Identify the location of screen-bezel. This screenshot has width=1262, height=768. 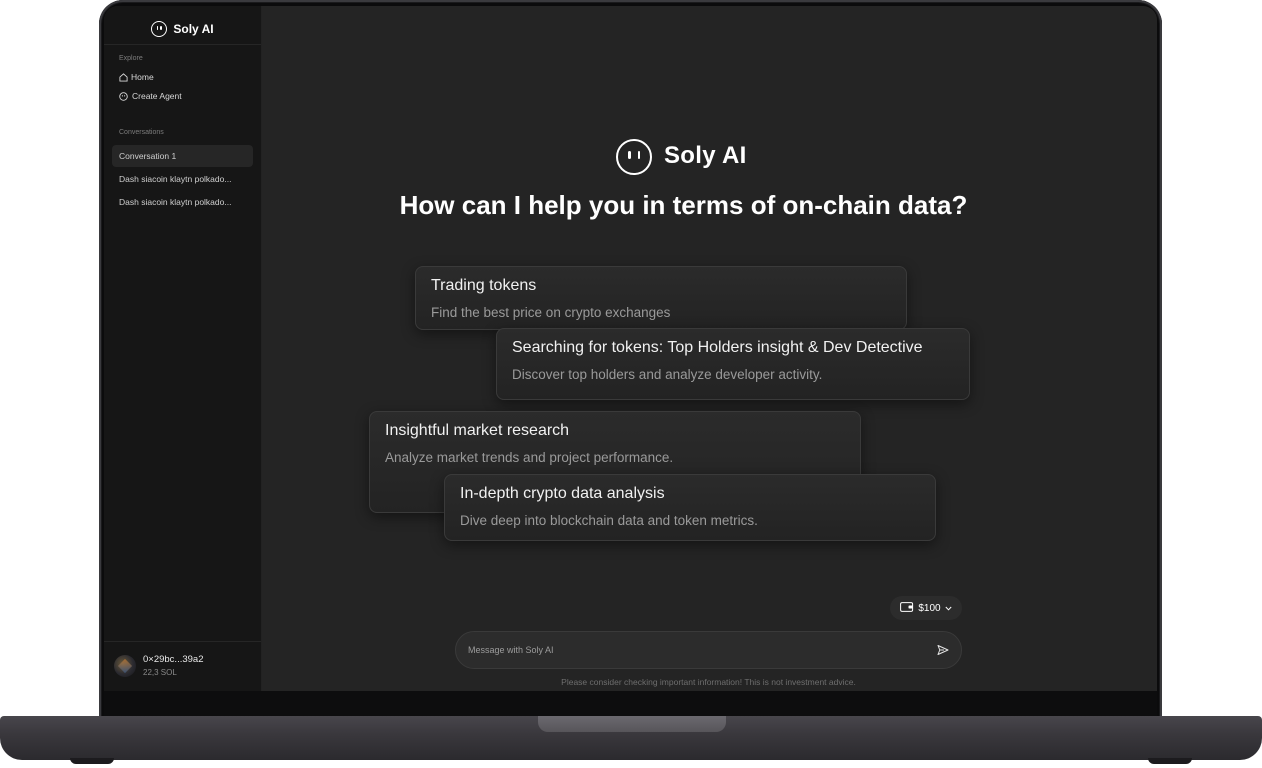
(630, 704).